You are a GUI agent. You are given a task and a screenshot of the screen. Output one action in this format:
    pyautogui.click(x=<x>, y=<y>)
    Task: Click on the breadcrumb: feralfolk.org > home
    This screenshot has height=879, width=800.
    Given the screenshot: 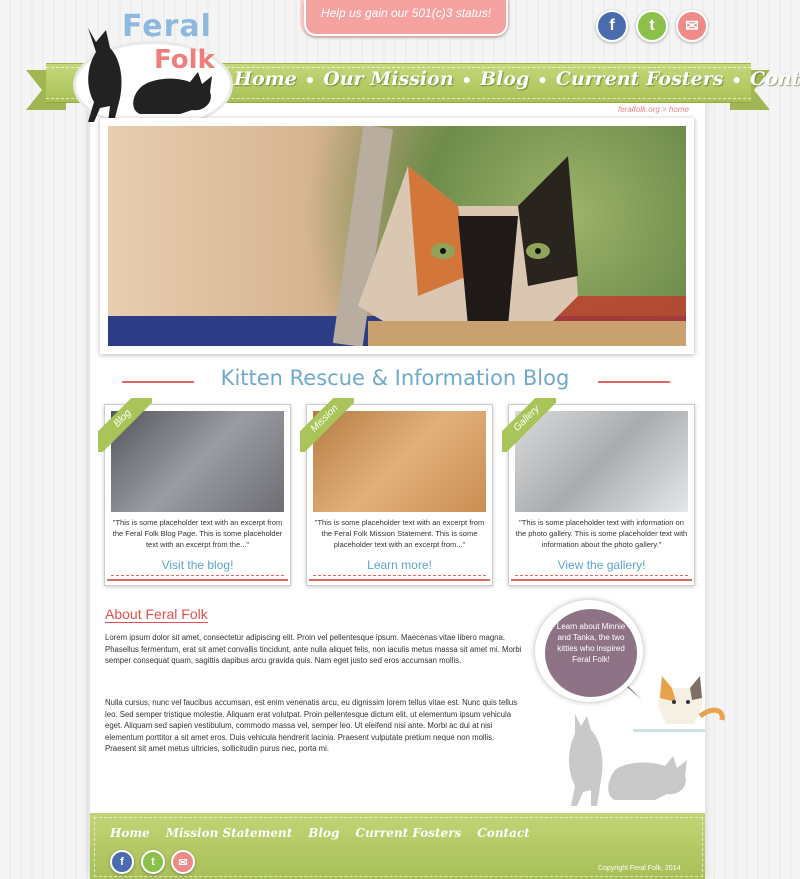 What is the action you would take?
    pyautogui.click(x=653, y=109)
    